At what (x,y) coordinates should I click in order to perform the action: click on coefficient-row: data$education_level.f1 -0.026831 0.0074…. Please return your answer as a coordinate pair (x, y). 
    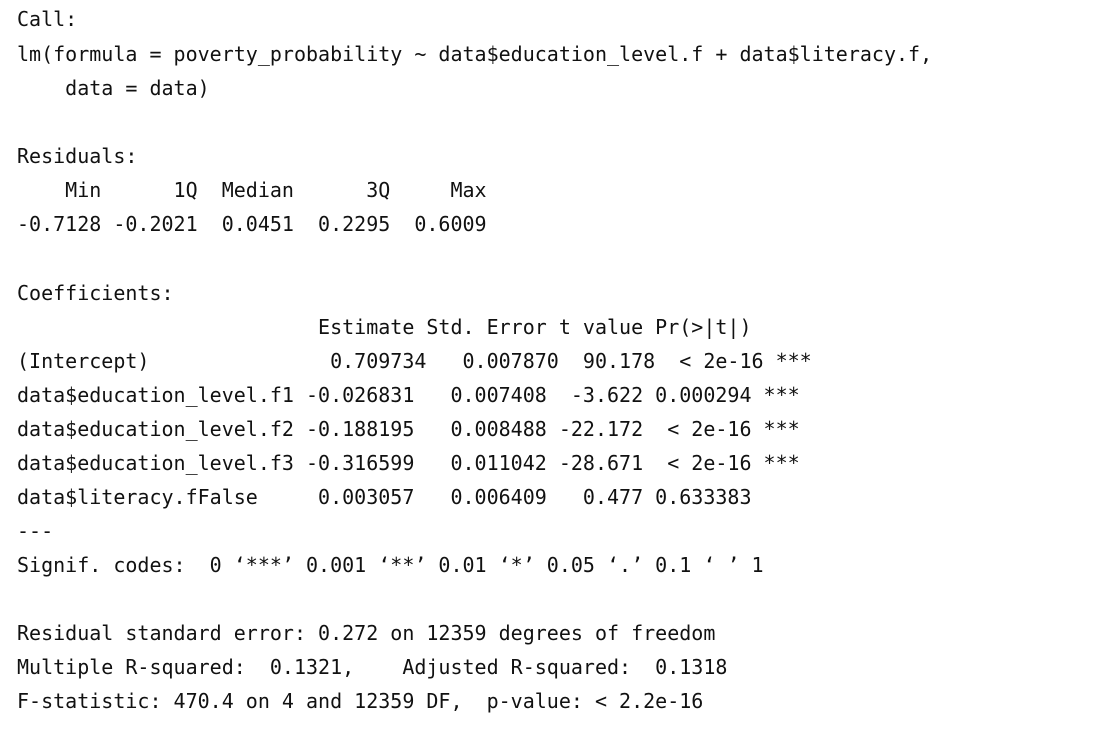
    Looking at the image, I should click on (408, 395).